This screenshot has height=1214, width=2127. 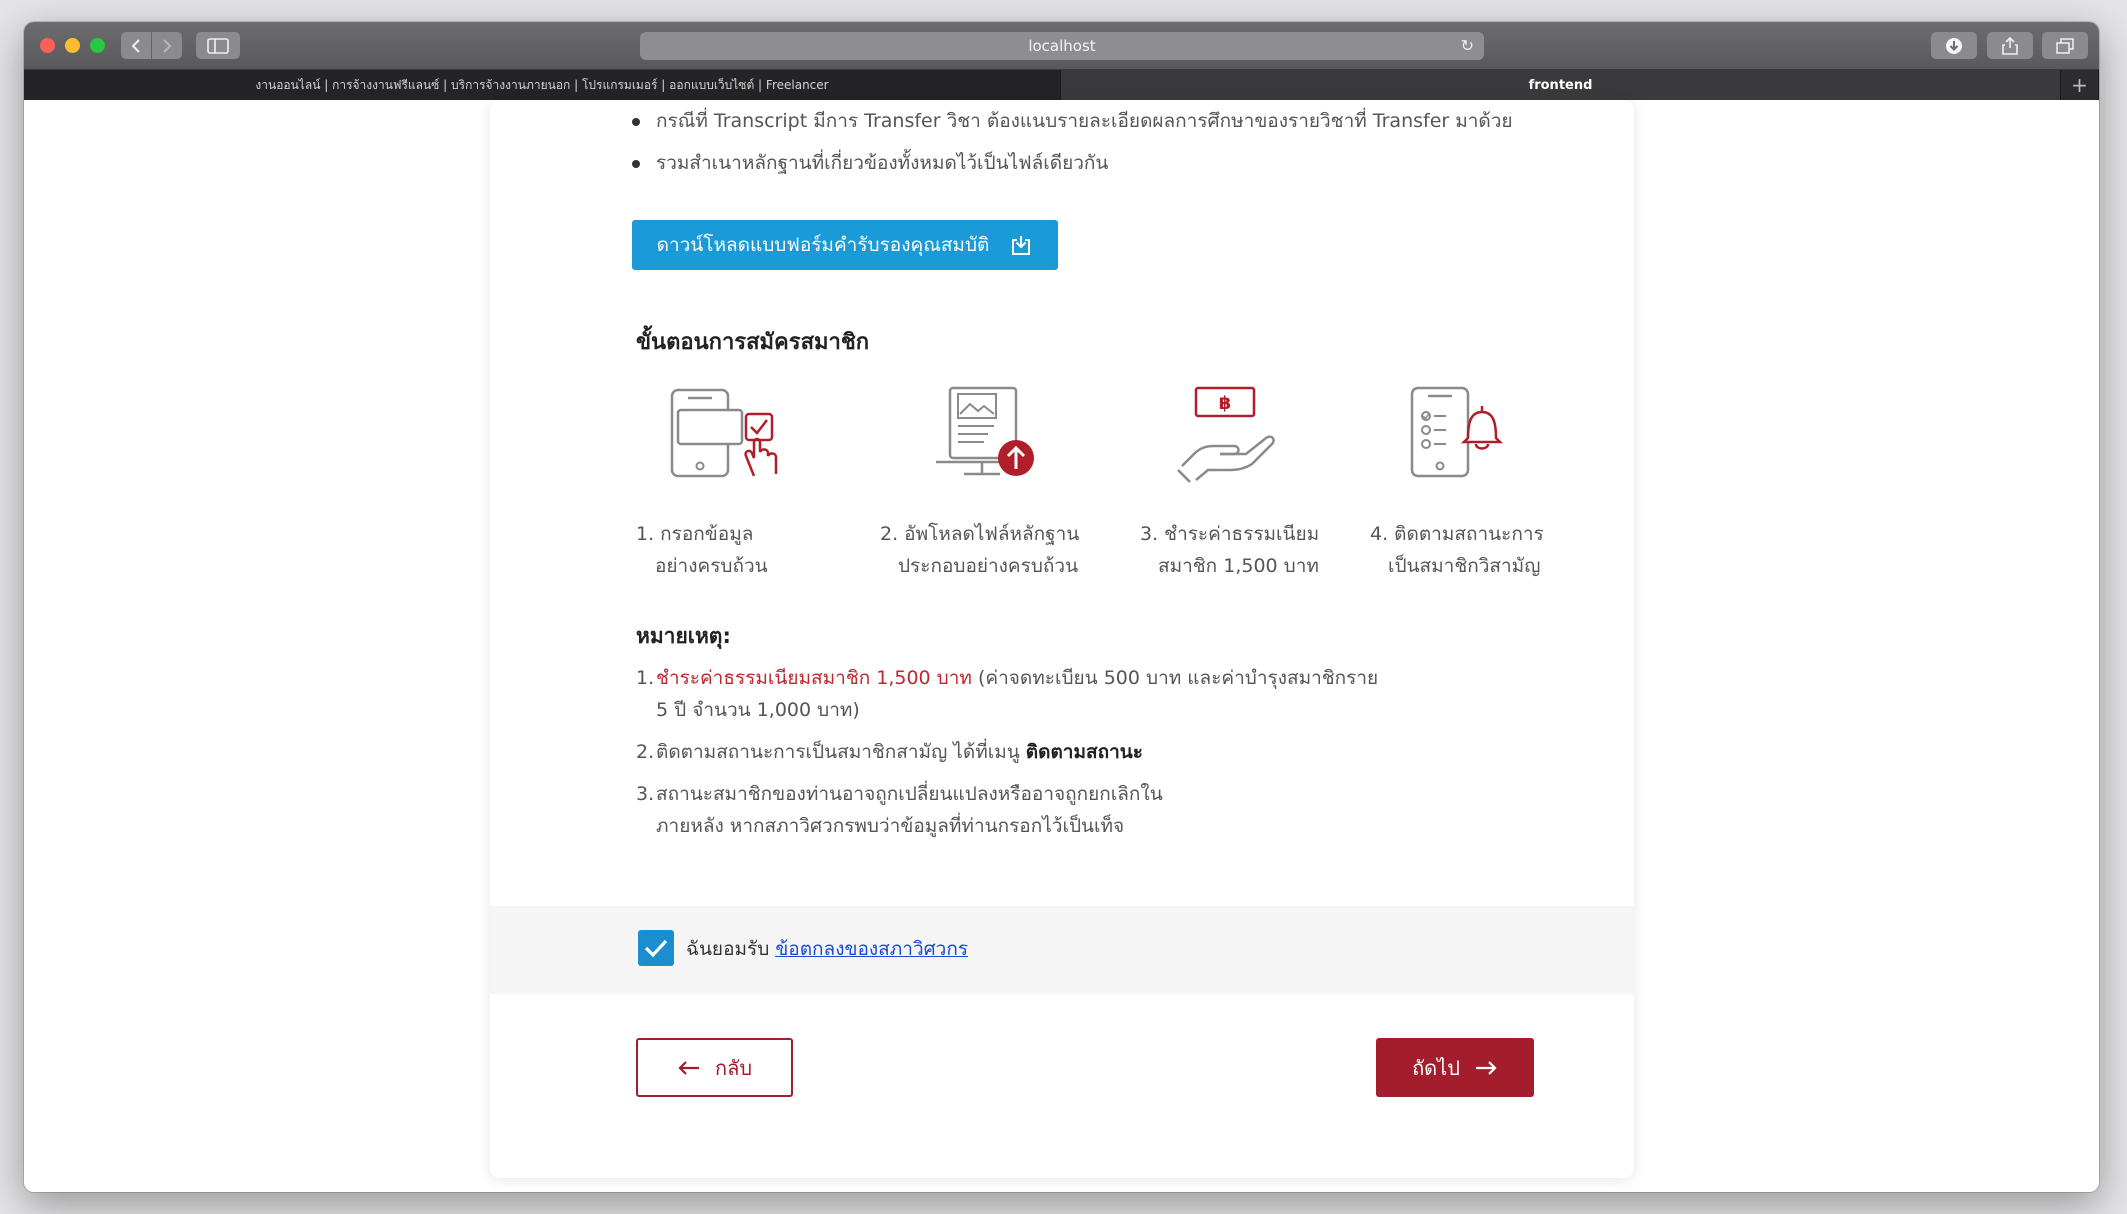 I want to click on agreement-label: ฉันยอมรับ ข้อตกลงของสภาวิศวกร, so click(x=827, y=949).